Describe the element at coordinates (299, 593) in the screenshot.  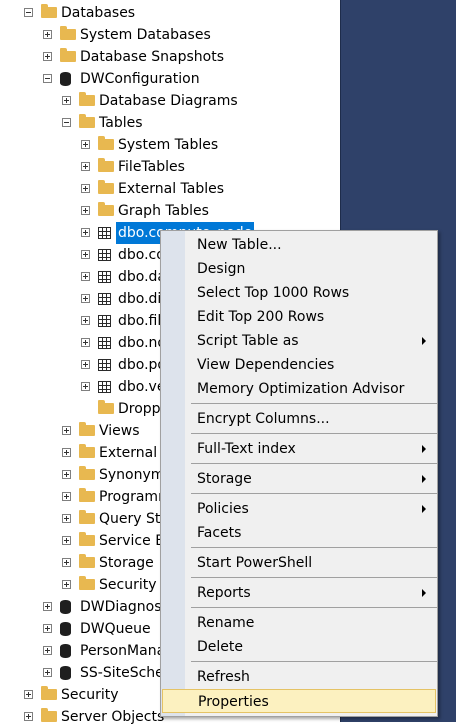
I see `menu-item-reports: Reports` at that location.